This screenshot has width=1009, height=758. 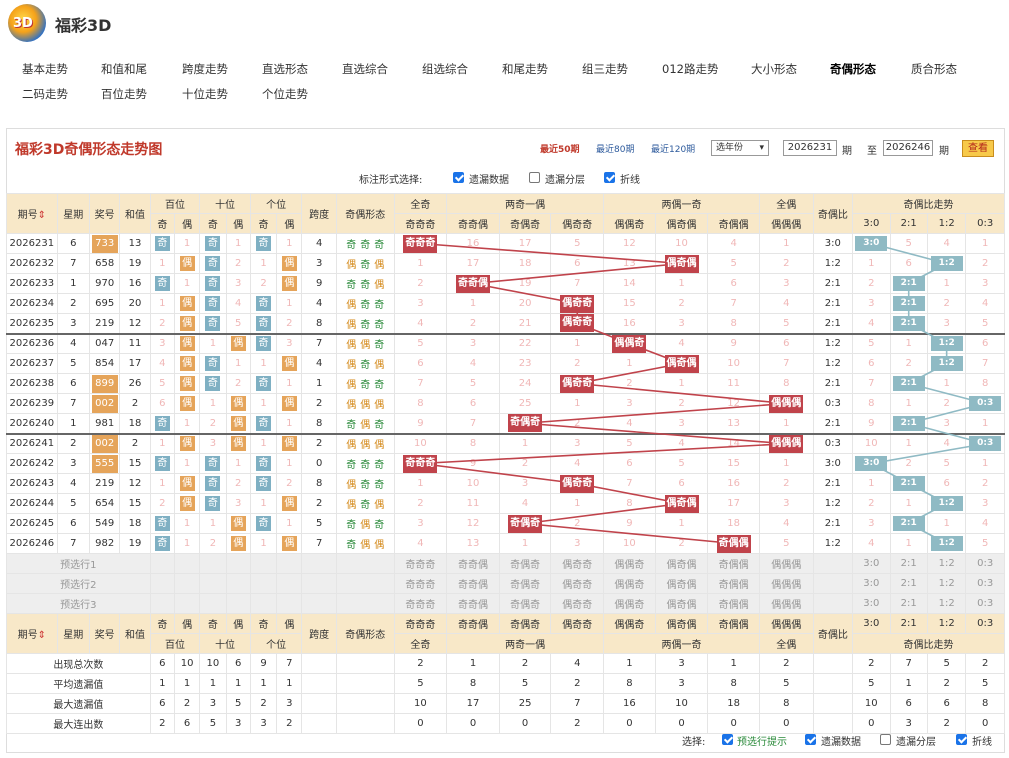 What do you see at coordinates (681, 303) in the screenshot?
I see `form-trend-cell: 2` at bounding box center [681, 303].